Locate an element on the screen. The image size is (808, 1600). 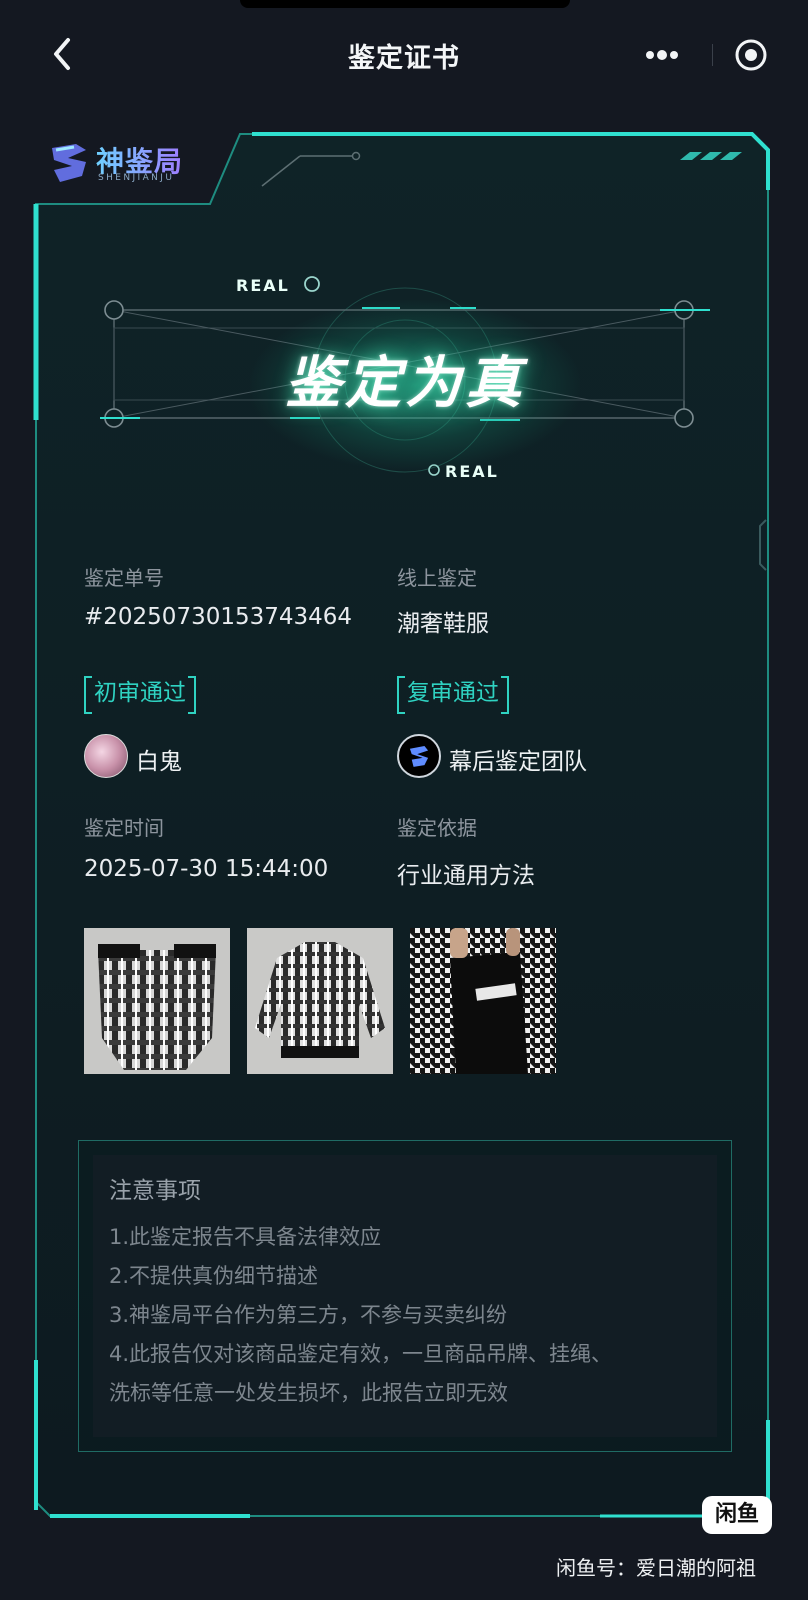
notice-item: 2.不提供真伪细节描述 is located at coordinates (214, 1276).